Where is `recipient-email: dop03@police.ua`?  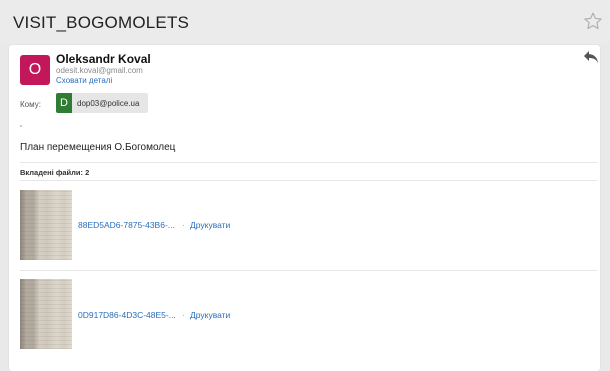
recipient-email: dop03@police.ua is located at coordinates (108, 103).